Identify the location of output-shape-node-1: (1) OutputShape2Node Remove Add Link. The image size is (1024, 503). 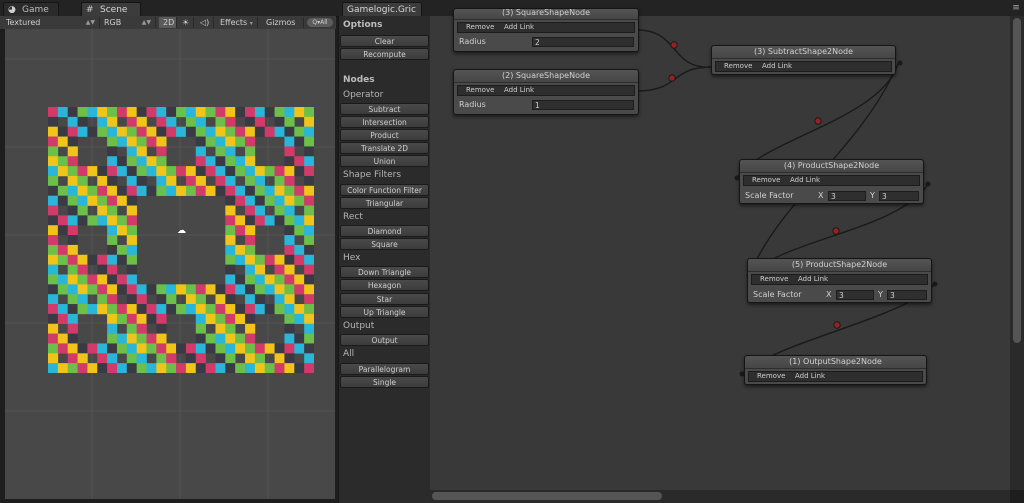
(835, 370).